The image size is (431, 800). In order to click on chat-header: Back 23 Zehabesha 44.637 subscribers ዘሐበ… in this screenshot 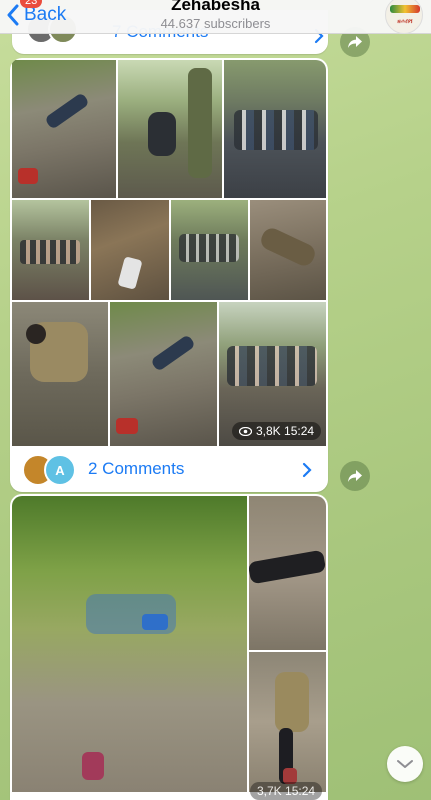, I will do `click(215, 17)`.